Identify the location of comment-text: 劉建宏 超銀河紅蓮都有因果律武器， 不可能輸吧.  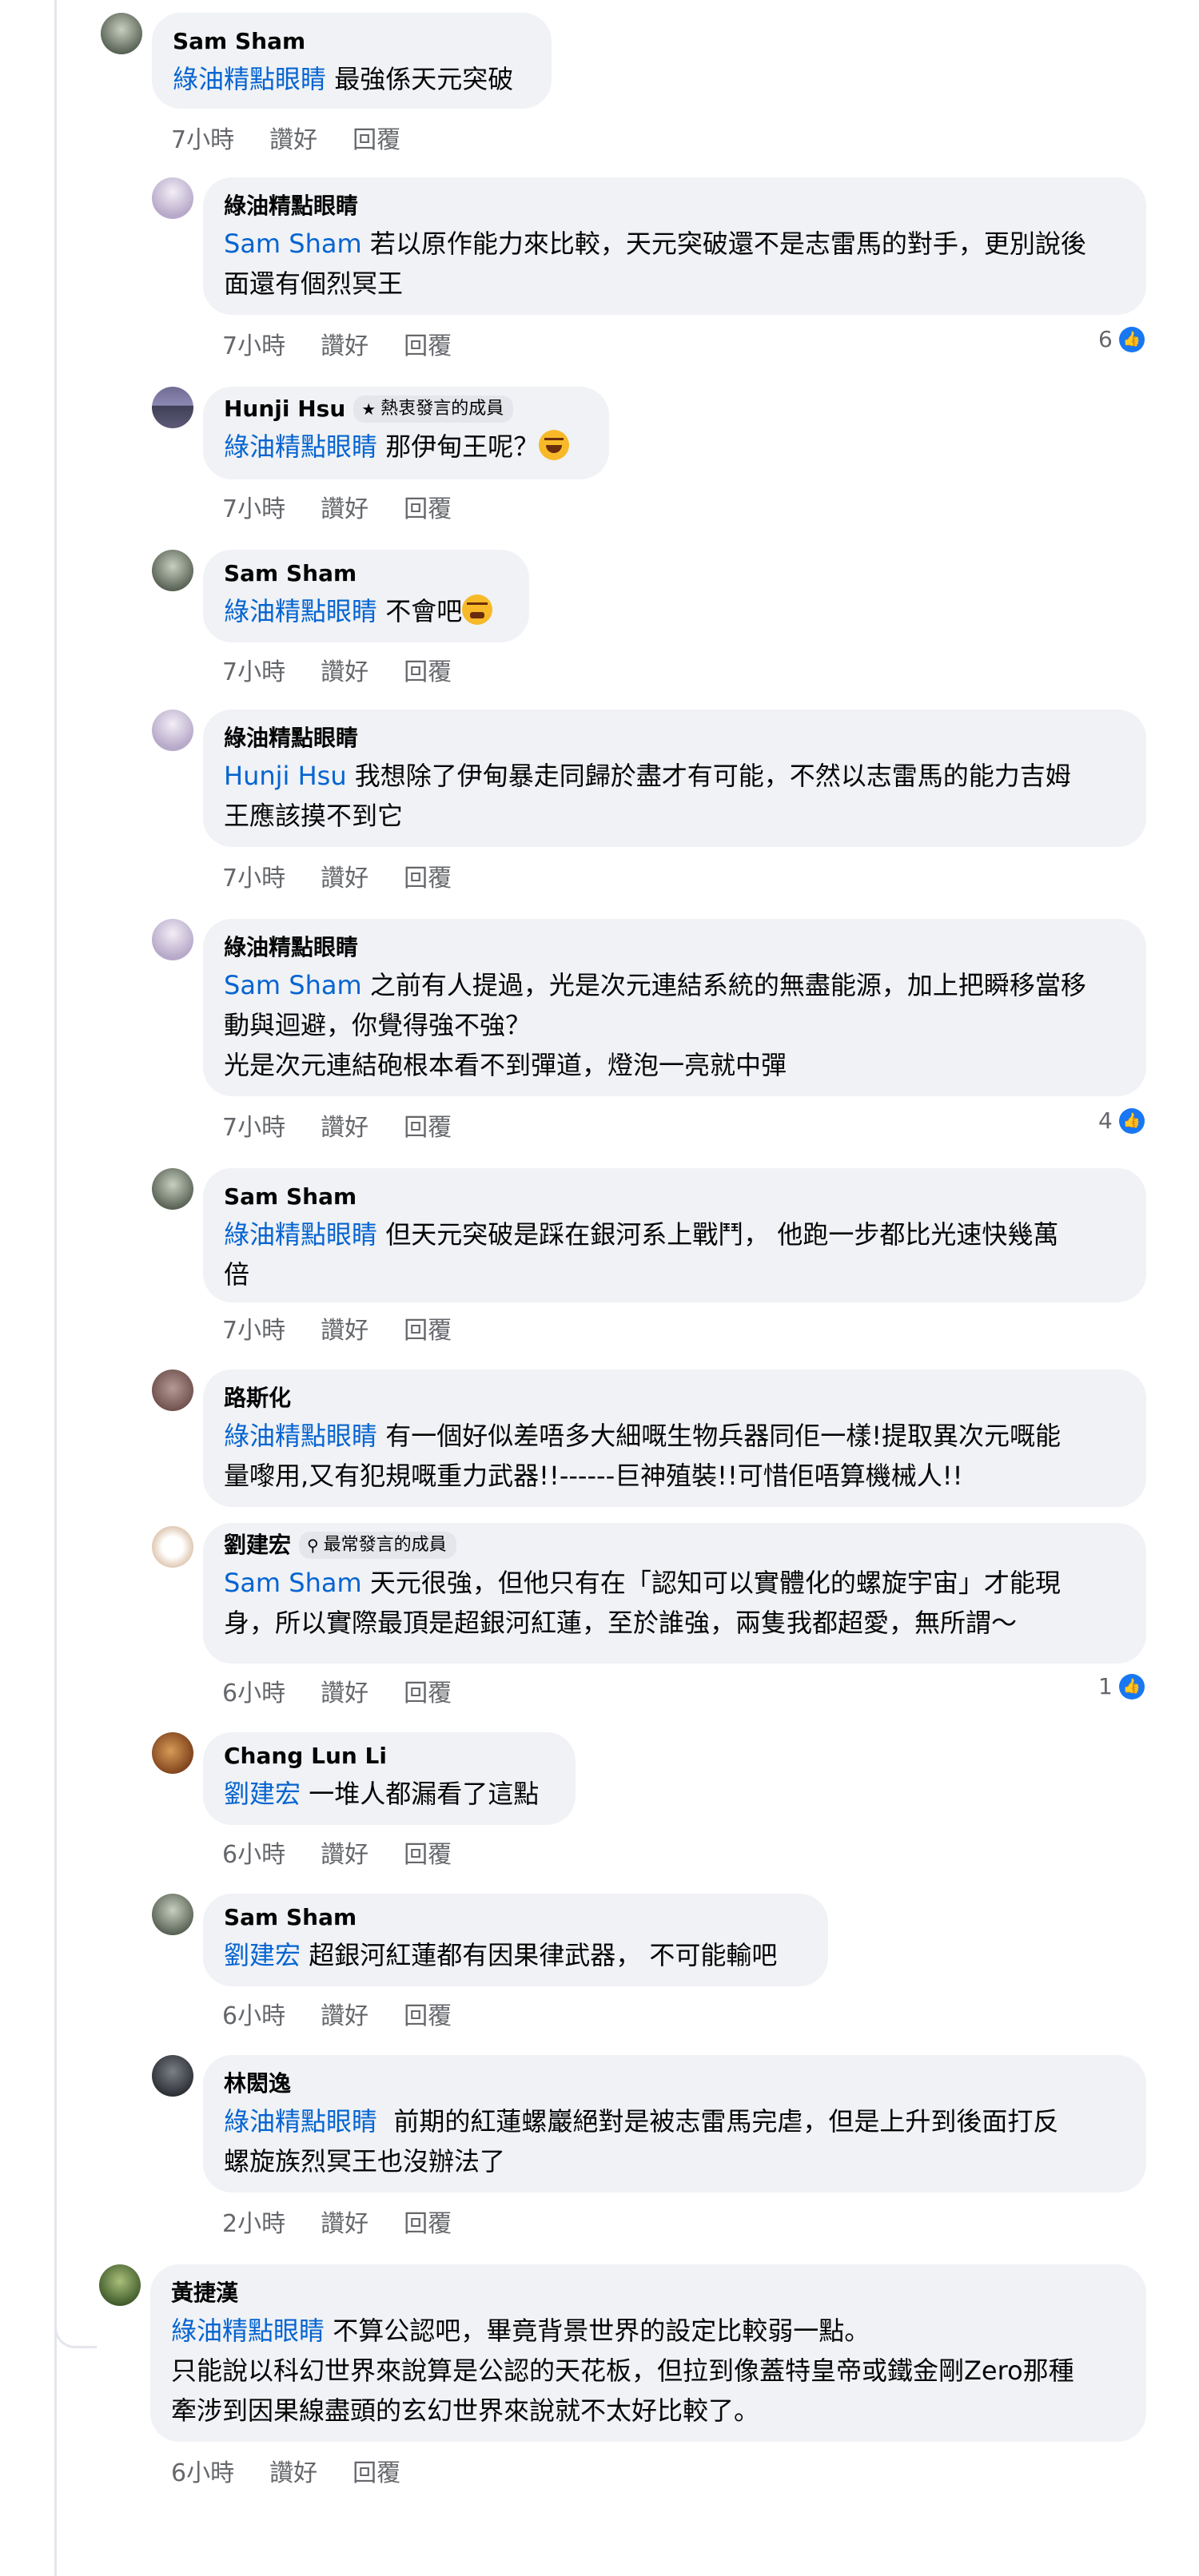
(501, 1955).